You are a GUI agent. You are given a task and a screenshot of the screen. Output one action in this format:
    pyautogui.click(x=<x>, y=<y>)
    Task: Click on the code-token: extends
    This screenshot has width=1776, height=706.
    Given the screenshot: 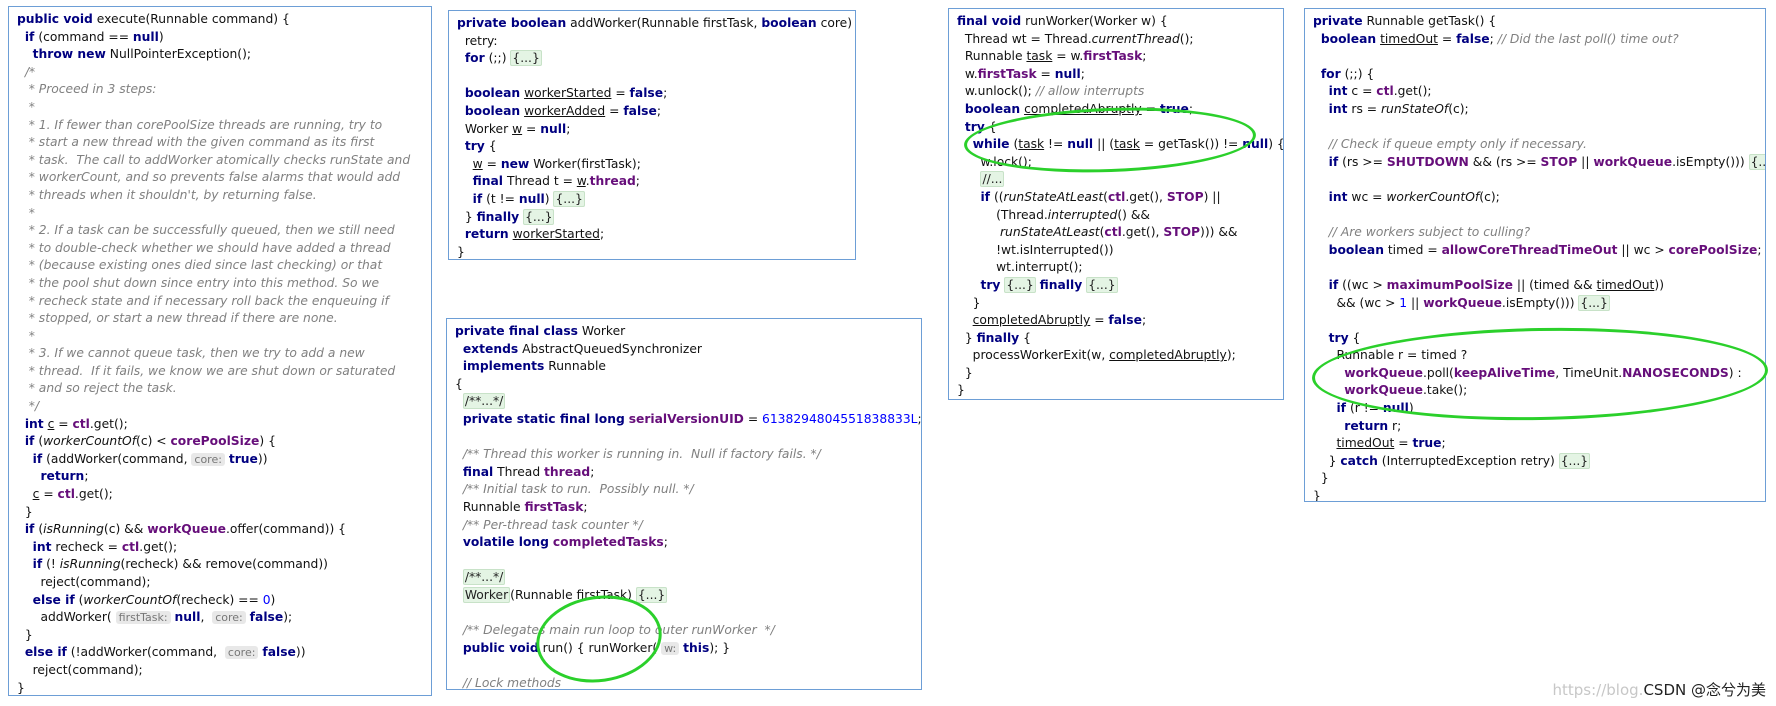 What is the action you would take?
    pyautogui.click(x=490, y=348)
    